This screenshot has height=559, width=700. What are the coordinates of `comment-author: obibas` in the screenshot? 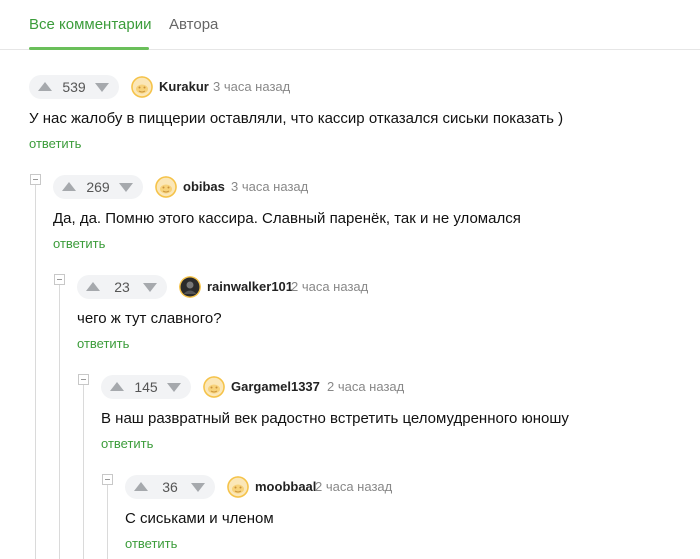 It's located at (204, 186).